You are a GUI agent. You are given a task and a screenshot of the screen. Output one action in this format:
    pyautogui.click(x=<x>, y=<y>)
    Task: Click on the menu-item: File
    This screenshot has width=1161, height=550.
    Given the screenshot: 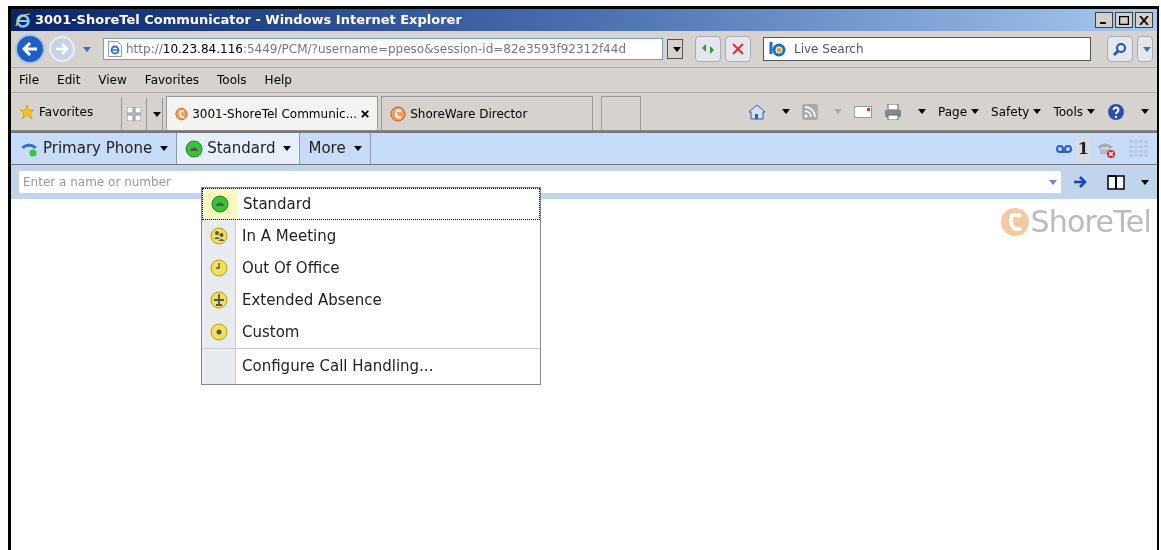 What is the action you would take?
    pyautogui.click(x=29, y=80)
    